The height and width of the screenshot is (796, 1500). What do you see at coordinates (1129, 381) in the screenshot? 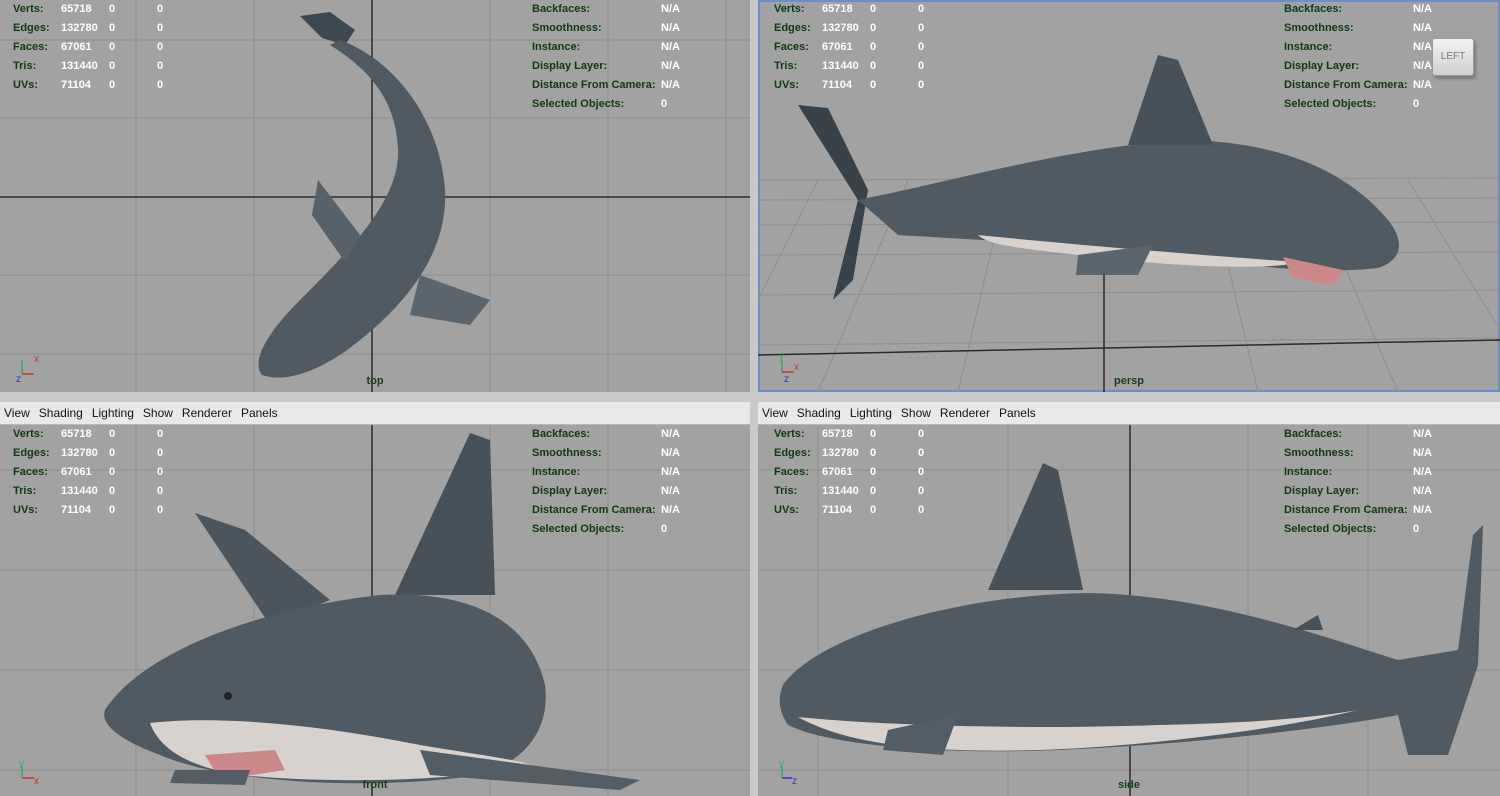
I see `camera-label-persp: persp` at bounding box center [1129, 381].